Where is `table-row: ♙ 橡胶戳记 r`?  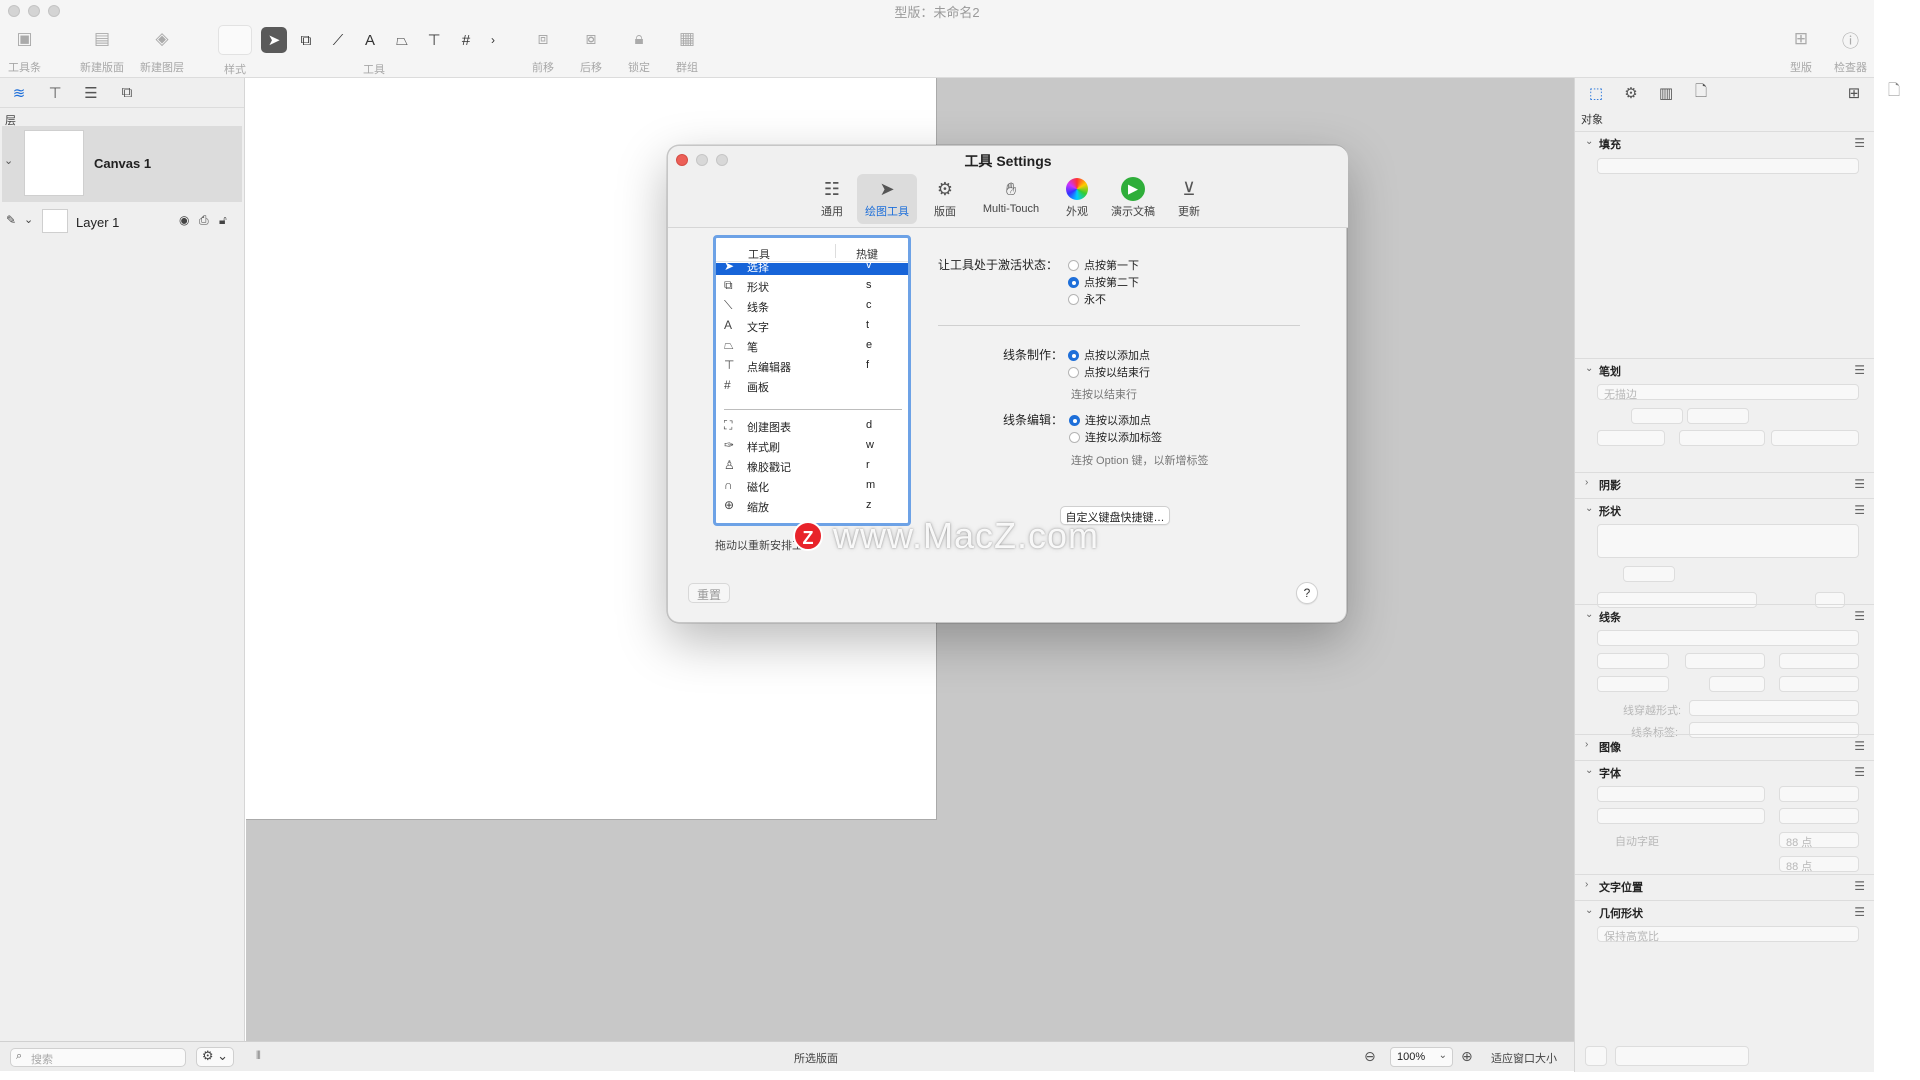 table-row: ♙ 橡胶戳记 r is located at coordinates (812, 465).